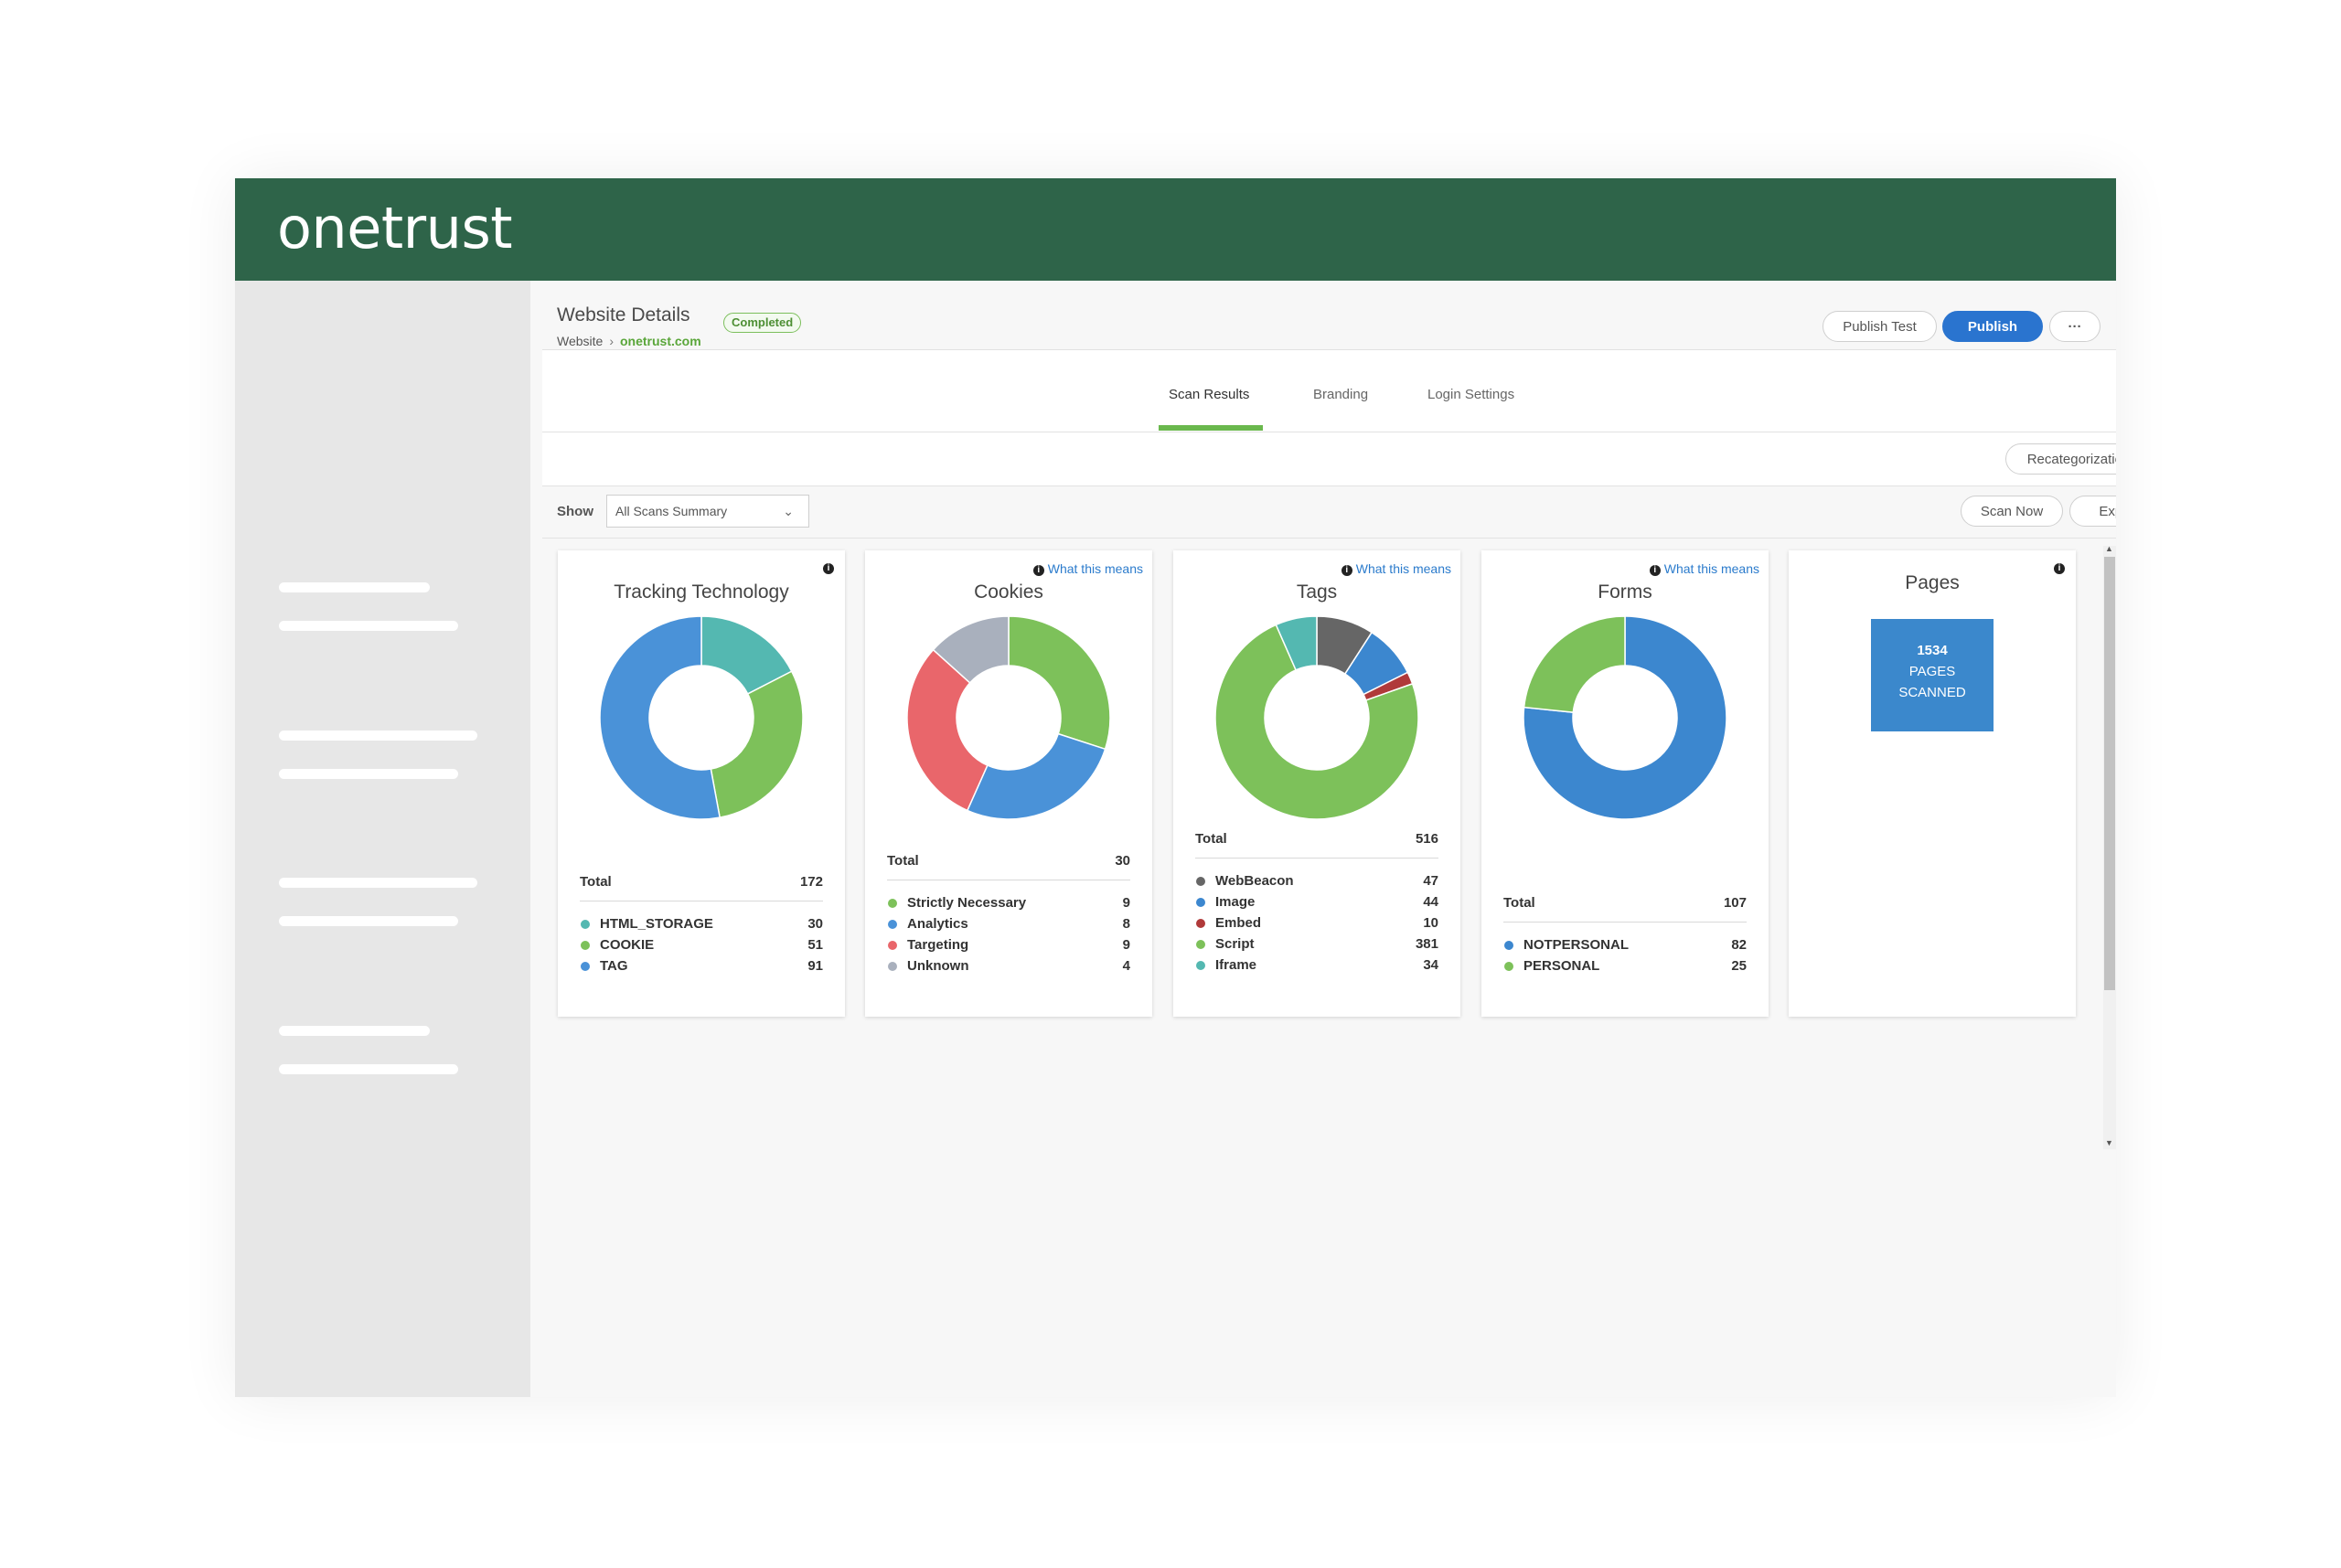 Image resolution: width=2341 pixels, height=1568 pixels. I want to click on legend-item: TAG 91, so click(702, 968).